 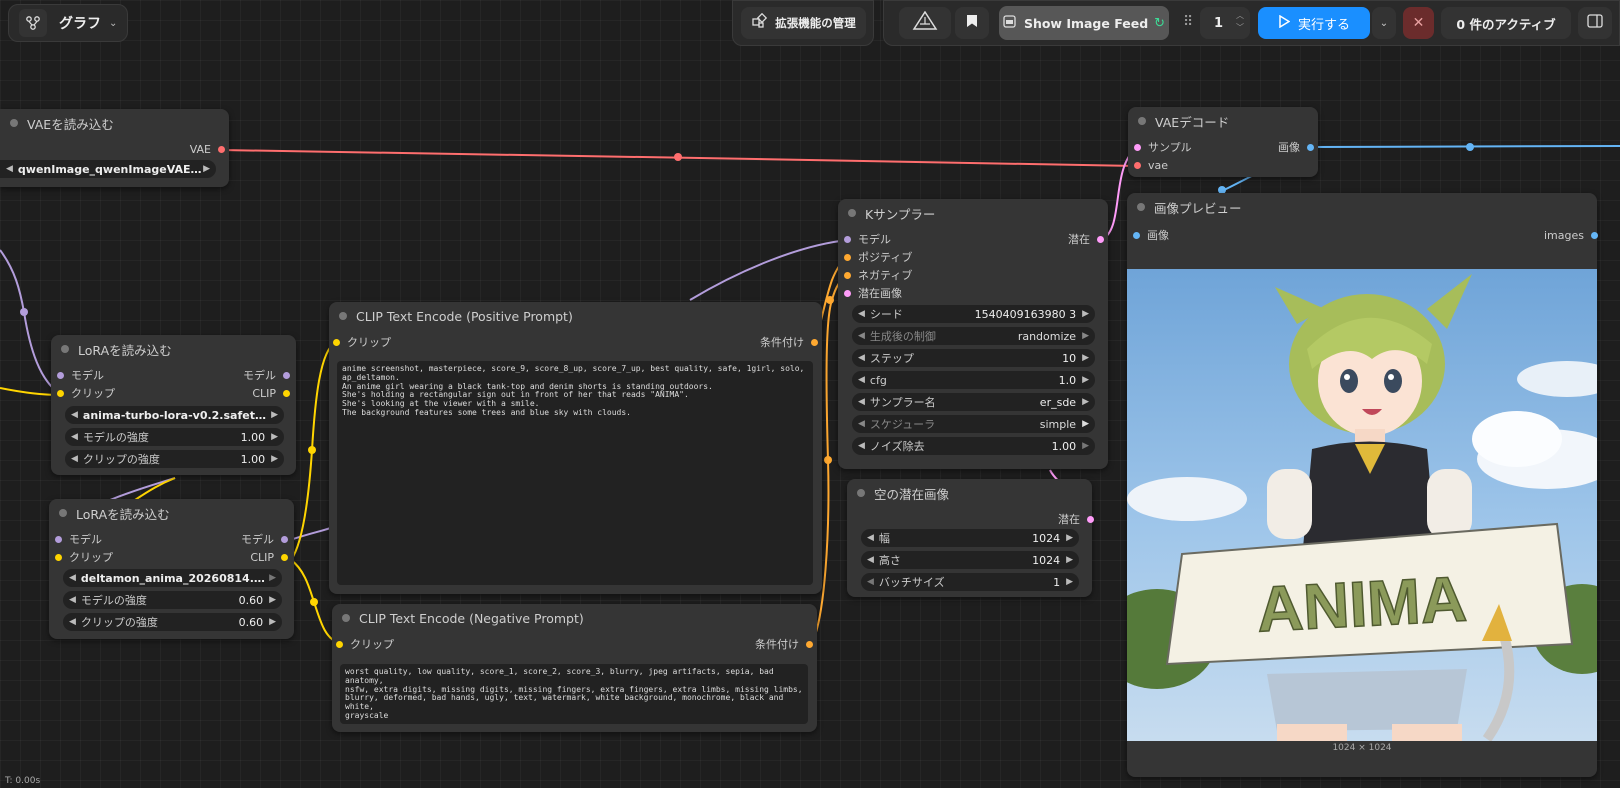 I want to click on strength-clip-widget: ◀ クリップの強度 0.60 ▶, so click(x=172, y=622).